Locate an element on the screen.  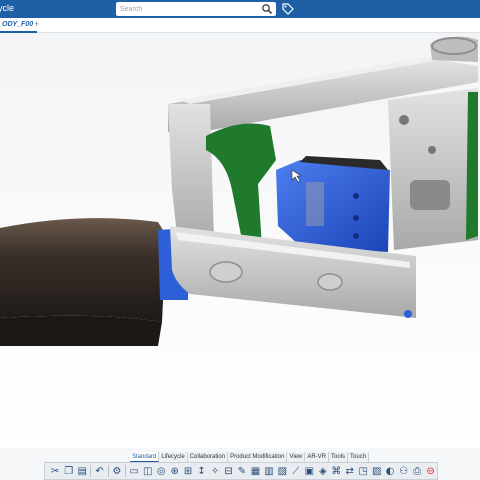
layout-icon: ▨ is located at coordinates (376, 471).